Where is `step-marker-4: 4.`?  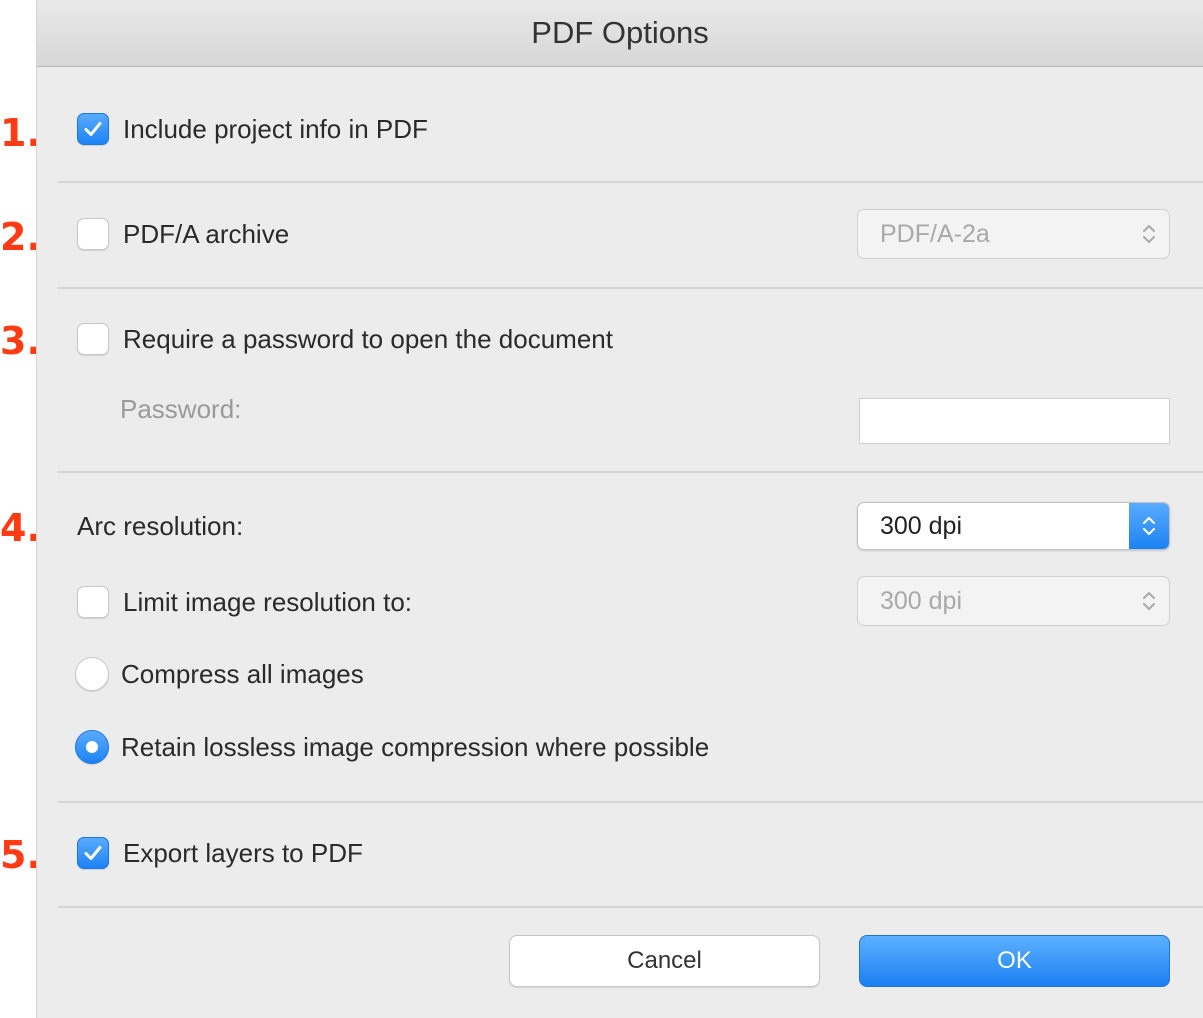 step-marker-4: 4. is located at coordinates (20, 528).